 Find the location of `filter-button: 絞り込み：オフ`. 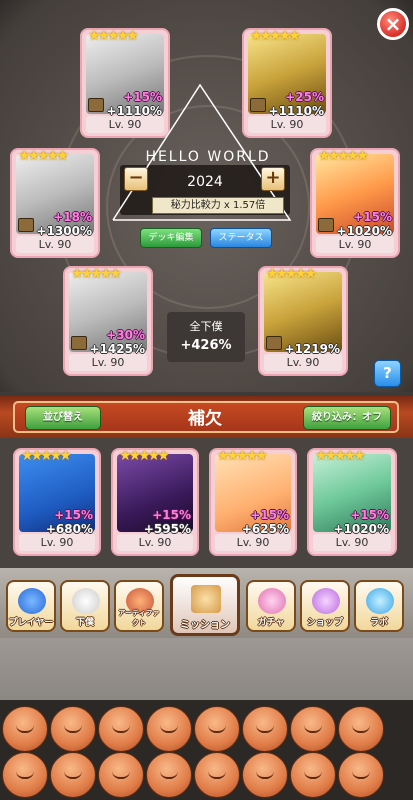

filter-button: 絞り込み：オフ is located at coordinates (347, 418).